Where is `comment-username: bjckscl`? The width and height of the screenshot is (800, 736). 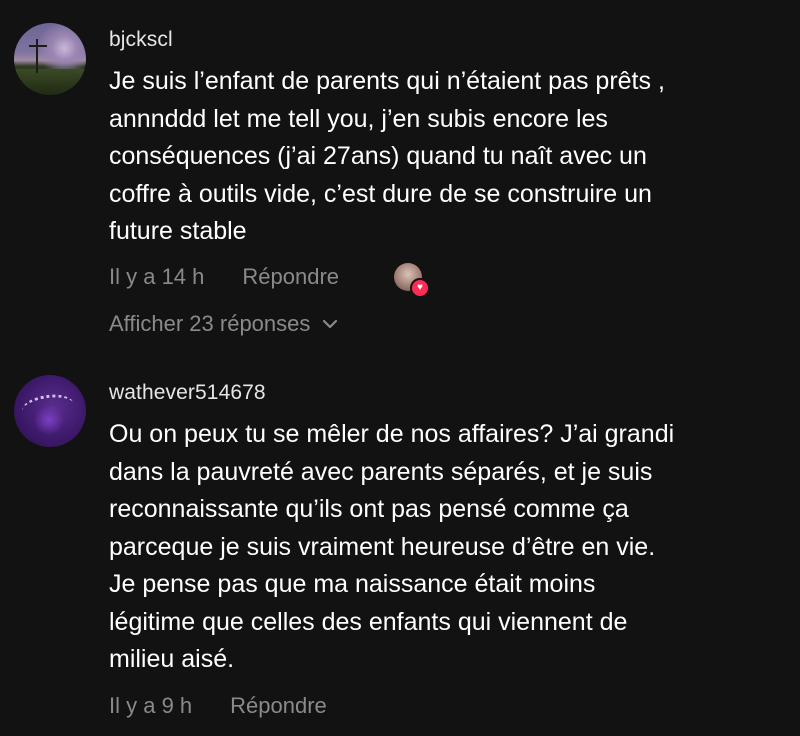
comment-username: bjckscl is located at coordinates (141, 40).